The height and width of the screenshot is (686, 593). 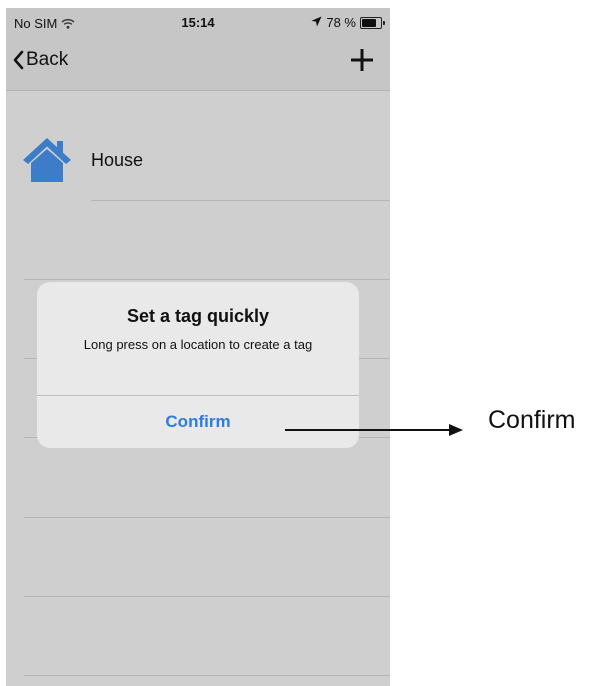 I want to click on chevron-left-icon, so click(x=18, y=60).